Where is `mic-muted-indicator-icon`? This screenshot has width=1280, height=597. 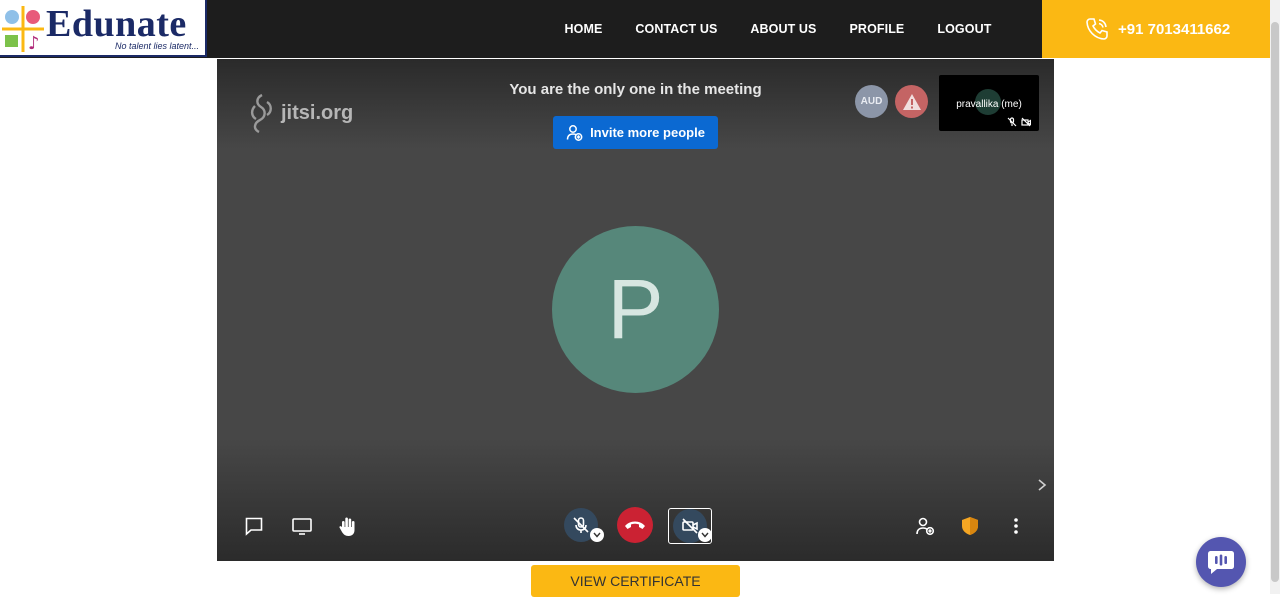
mic-muted-indicator-icon is located at coordinates (1012, 122).